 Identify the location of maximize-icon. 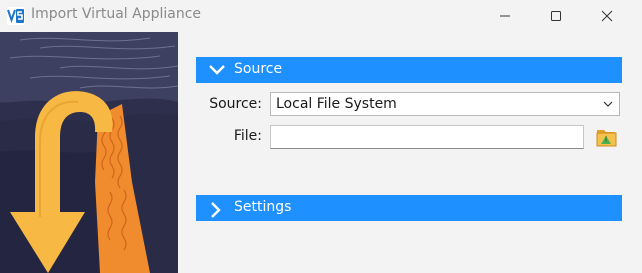
(556, 16).